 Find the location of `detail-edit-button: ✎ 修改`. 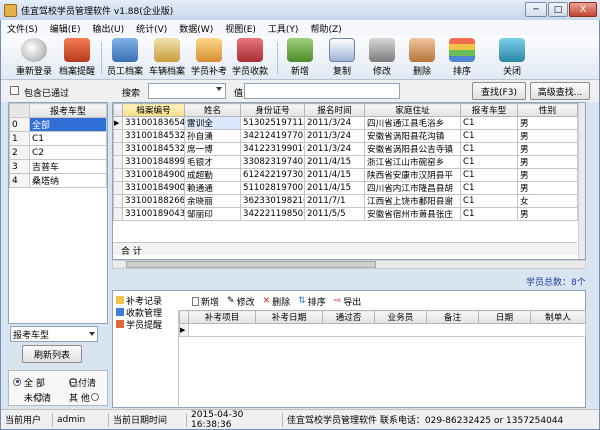

detail-edit-button: ✎ 修改 is located at coordinates (241, 301).